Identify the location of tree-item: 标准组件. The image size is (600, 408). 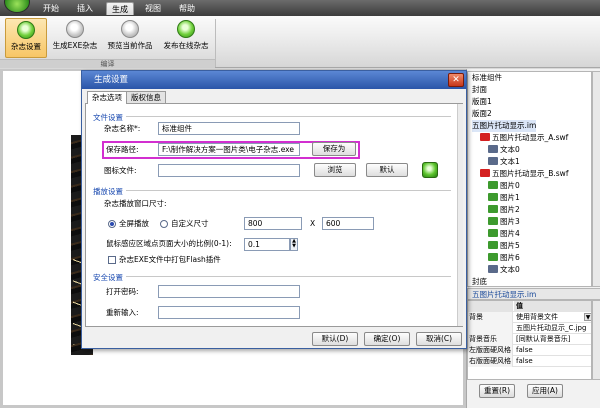
(487, 78).